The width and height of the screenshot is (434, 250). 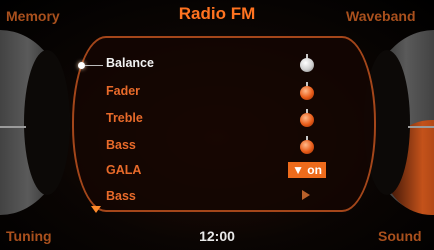 What do you see at coordinates (217, 236) in the screenshot?
I see `clock: 12:00` at bounding box center [217, 236].